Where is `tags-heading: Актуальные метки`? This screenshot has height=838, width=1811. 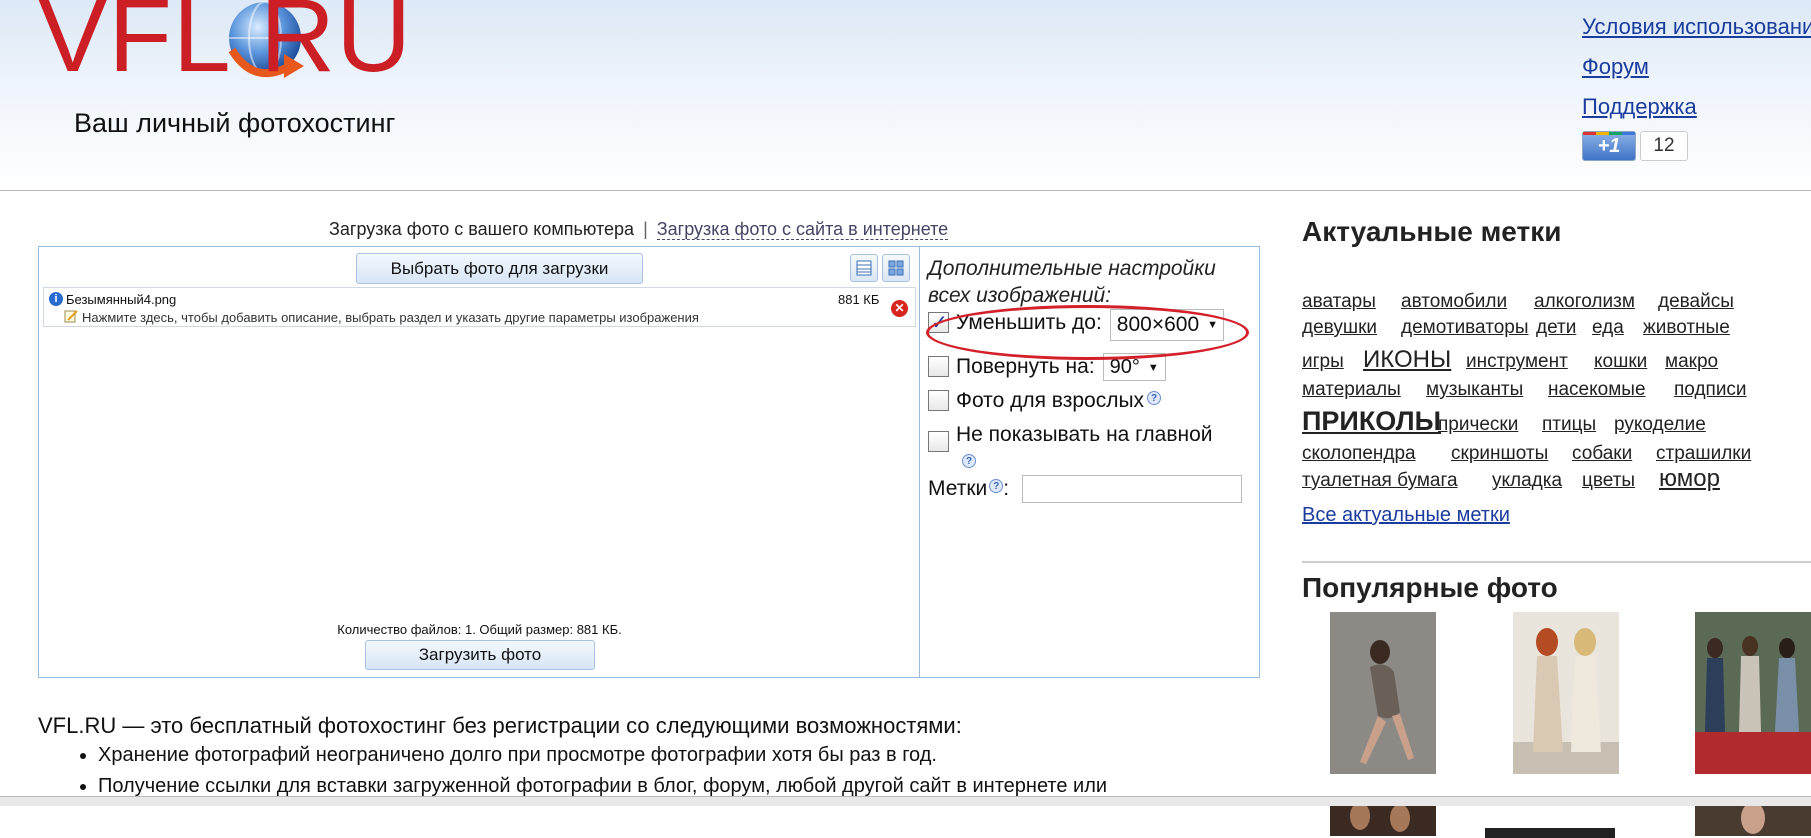
tags-heading: Актуальные метки is located at coordinates (1432, 231).